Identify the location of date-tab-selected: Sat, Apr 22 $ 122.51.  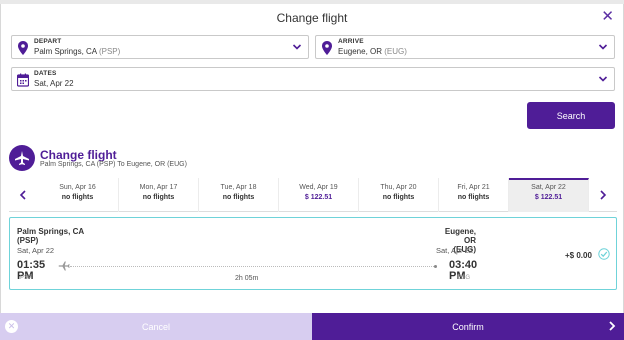
(549, 195).